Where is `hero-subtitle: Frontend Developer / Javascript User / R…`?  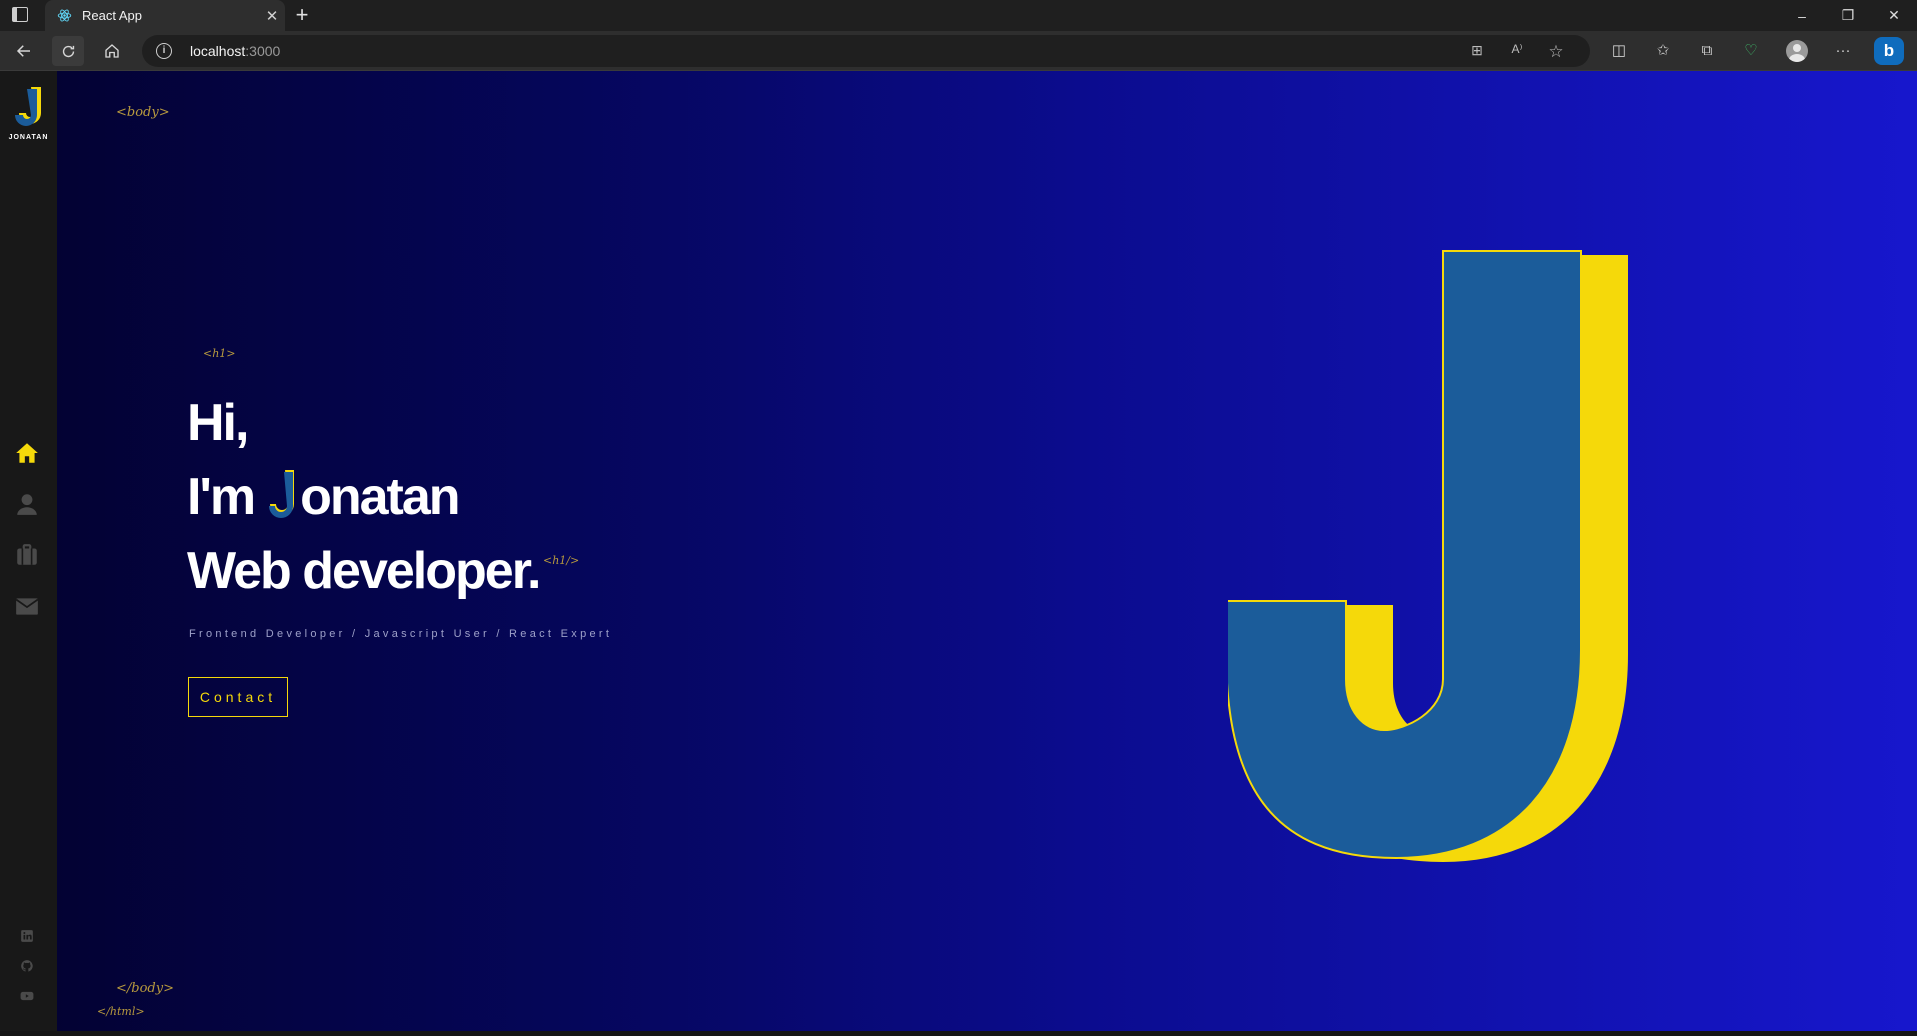 hero-subtitle: Frontend Developer / Javascript User / R… is located at coordinates (401, 634).